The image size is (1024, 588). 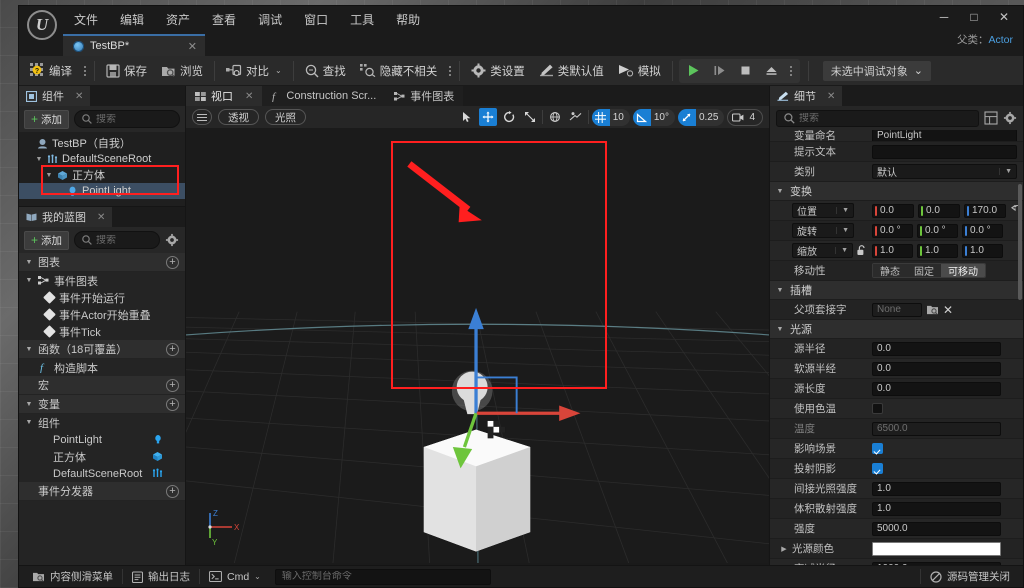 What do you see at coordinates (963, 270) in the screenshot?
I see `mobility-option-movable: 可移动` at bounding box center [963, 270].